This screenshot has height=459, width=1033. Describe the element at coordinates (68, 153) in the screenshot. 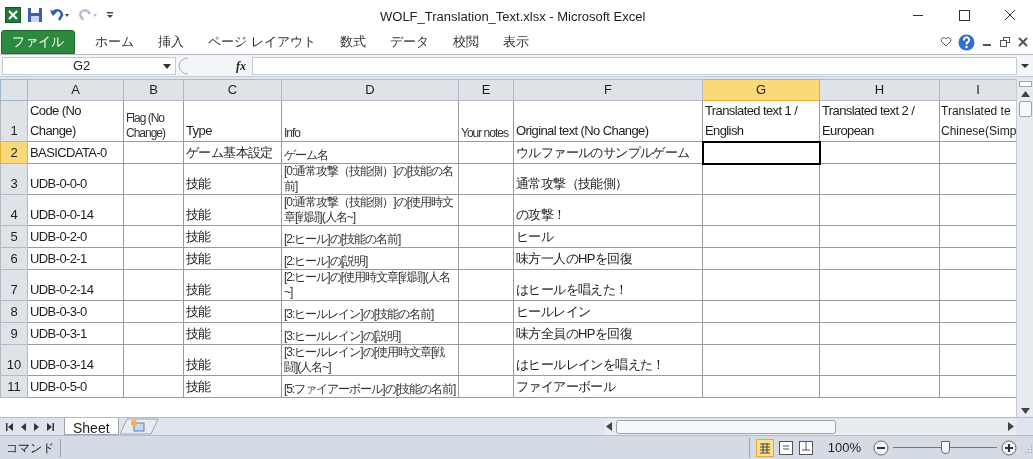

I see `cell-text: BASICDATA-0` at that location.